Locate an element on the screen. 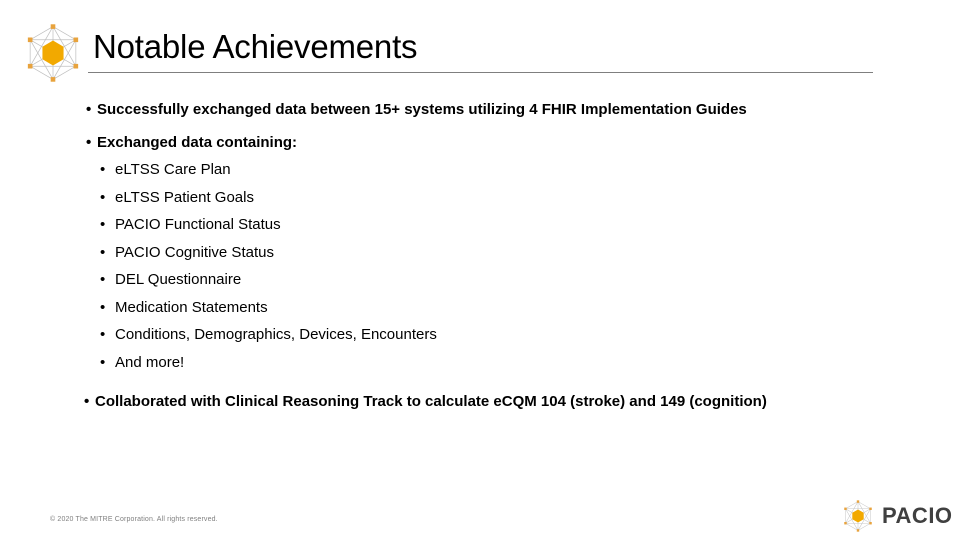 This screenshot has height=540, width=960. bullet-achievement-2: • Exchanged data containing: is located at coordinates (148, 143).